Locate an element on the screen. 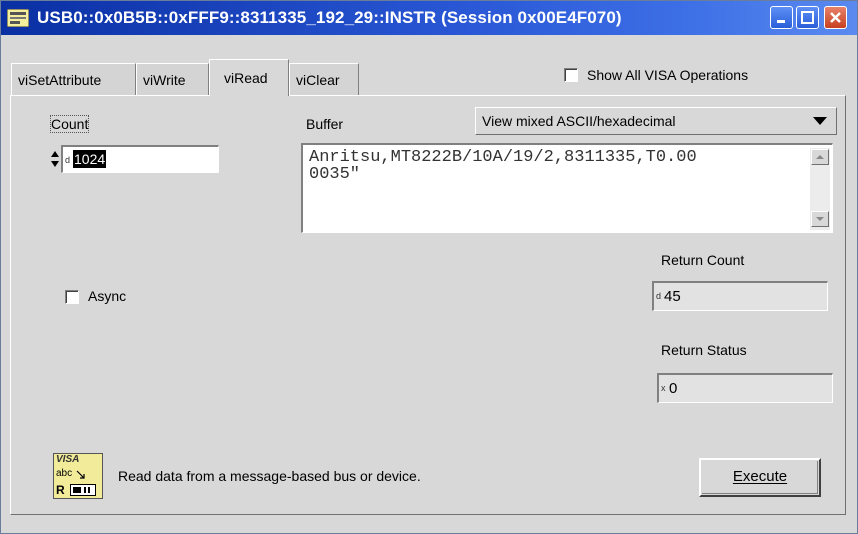 This screenshot has width=858, height=534. arrow-down-icon is located at coordinates (820, 219).